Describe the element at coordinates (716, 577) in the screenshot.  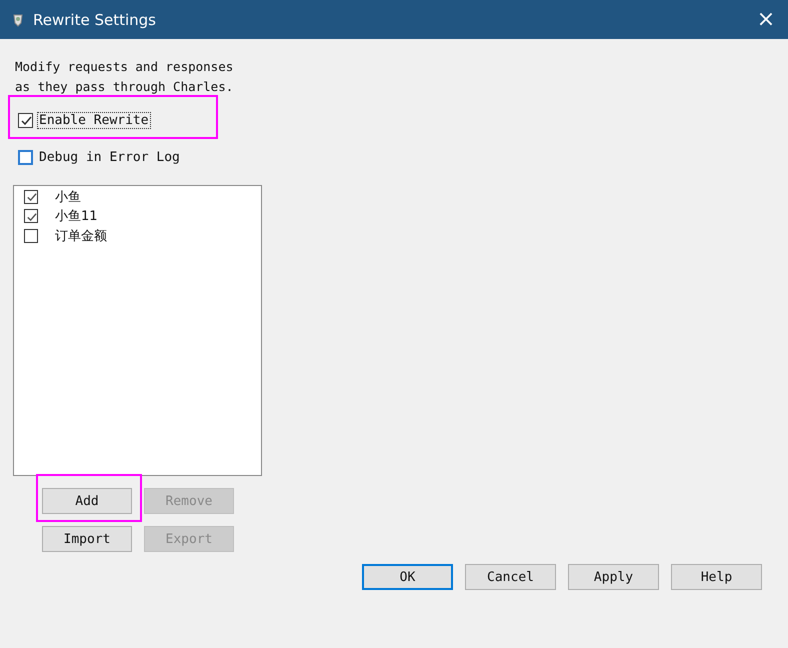
I see `dialog-button: Help` at that location.